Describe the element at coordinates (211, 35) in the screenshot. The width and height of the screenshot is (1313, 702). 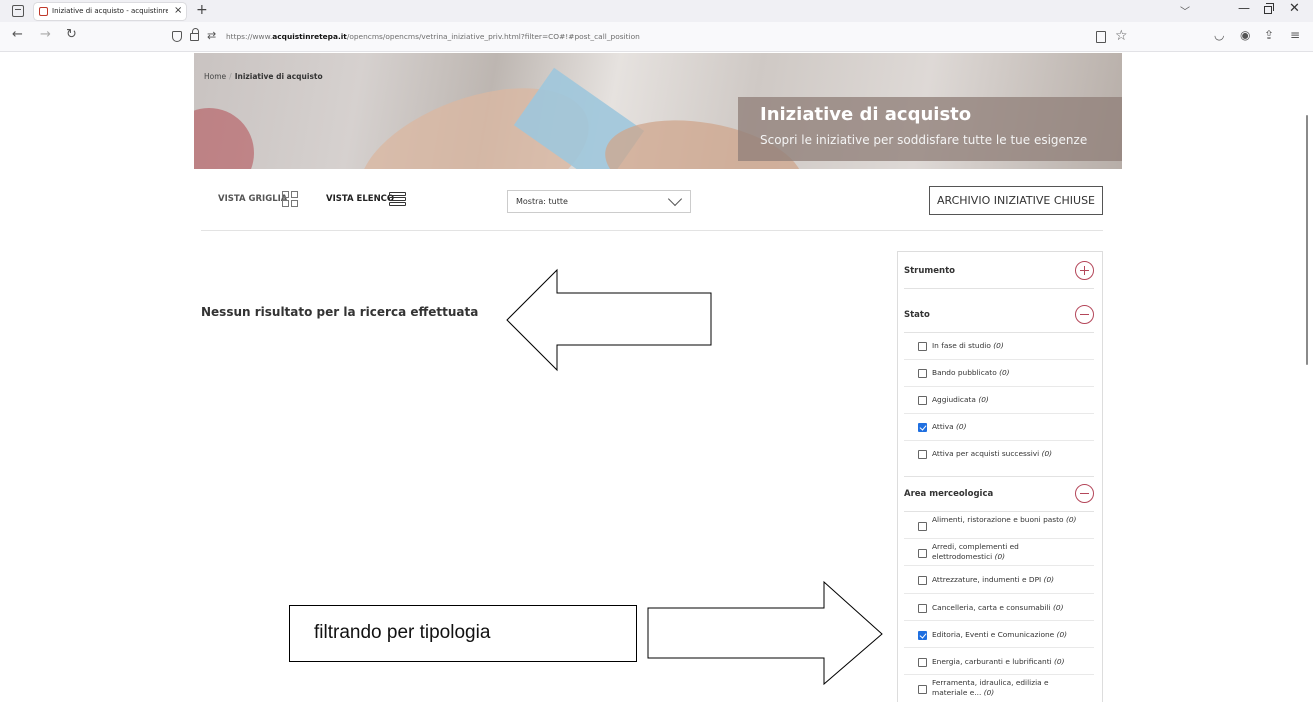
I see `permissions-icon: ⇄` at that location.